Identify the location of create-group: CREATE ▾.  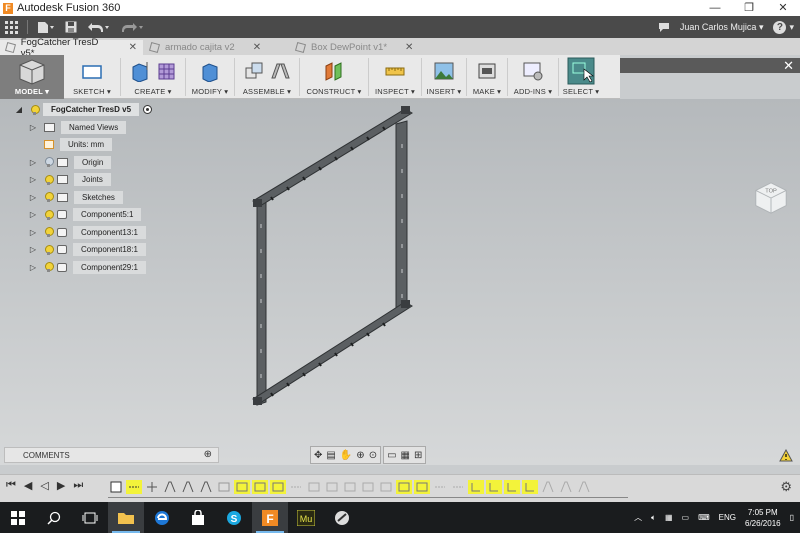
(153, 77).